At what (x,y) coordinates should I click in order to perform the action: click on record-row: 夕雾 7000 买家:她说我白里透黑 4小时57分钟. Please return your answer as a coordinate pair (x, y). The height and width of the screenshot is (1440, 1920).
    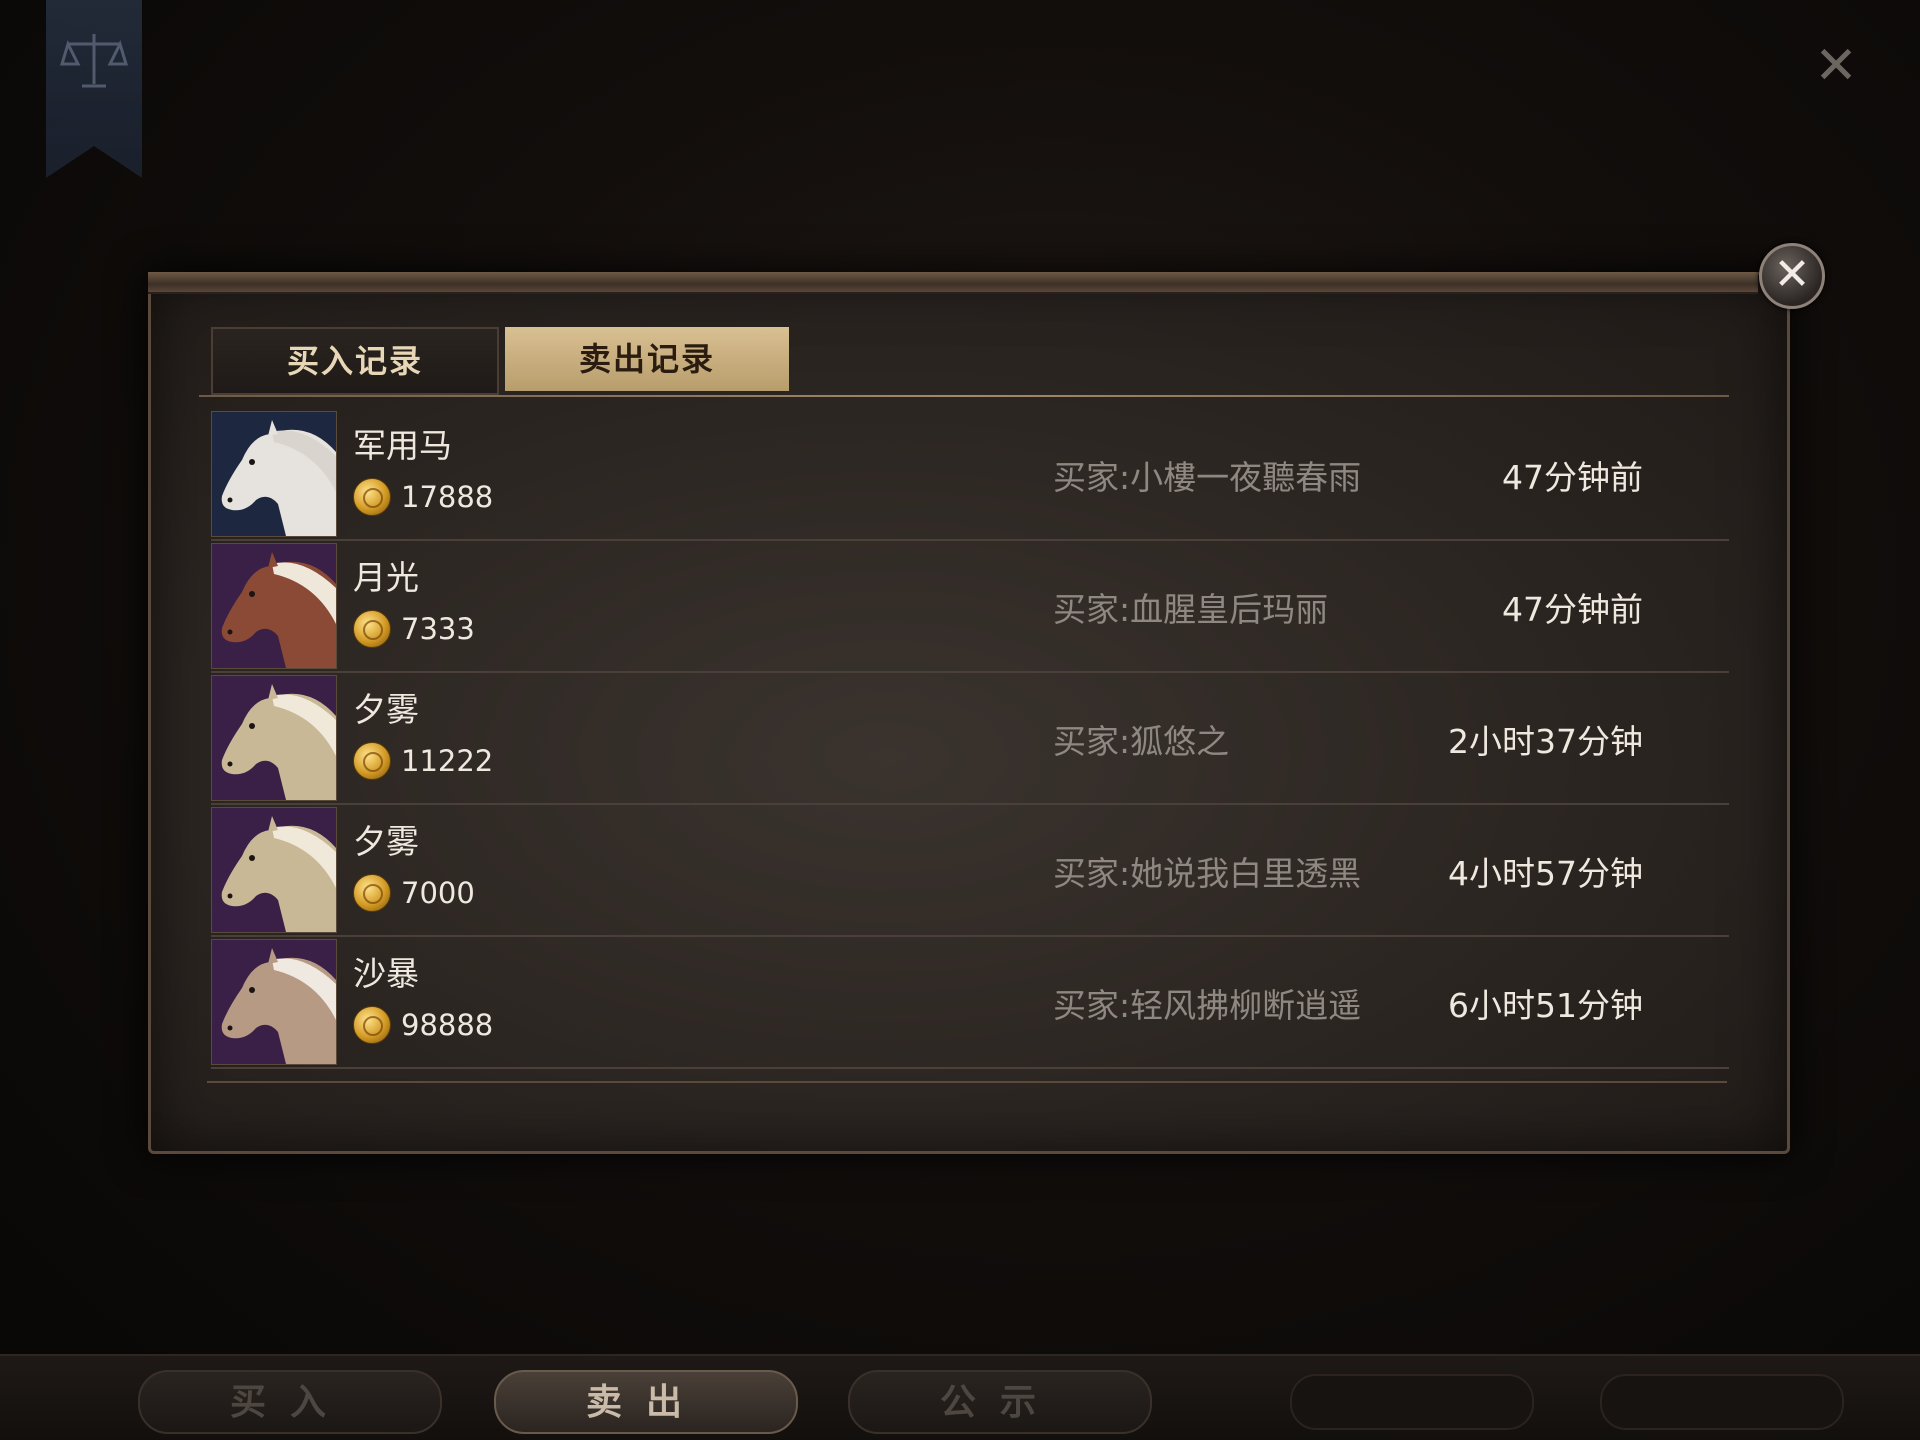
    Looking at the image, I should click on (970, 872).